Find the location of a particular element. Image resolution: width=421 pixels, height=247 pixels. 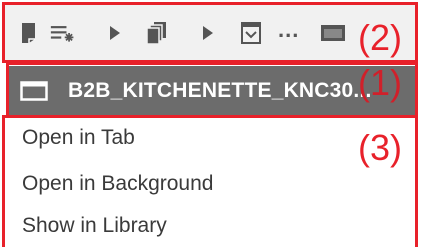

annotation-label-3: (3) is located at coordinates (380, 147).